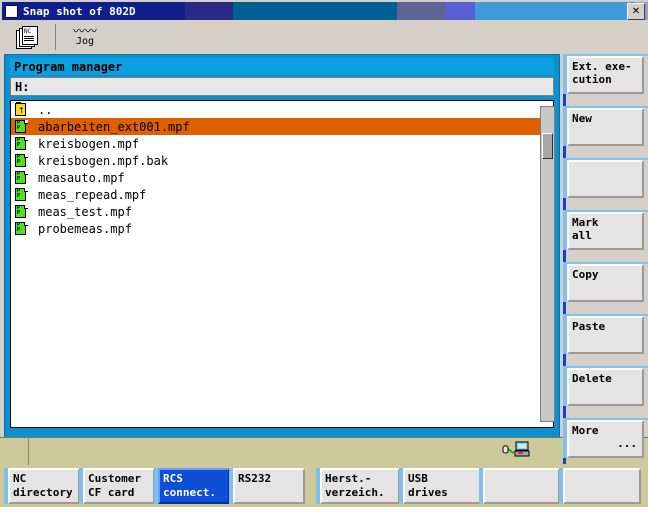 This screenshot has height=507, width=648. I want to click on softkey-label-line1: Paste, so click(589, 326).